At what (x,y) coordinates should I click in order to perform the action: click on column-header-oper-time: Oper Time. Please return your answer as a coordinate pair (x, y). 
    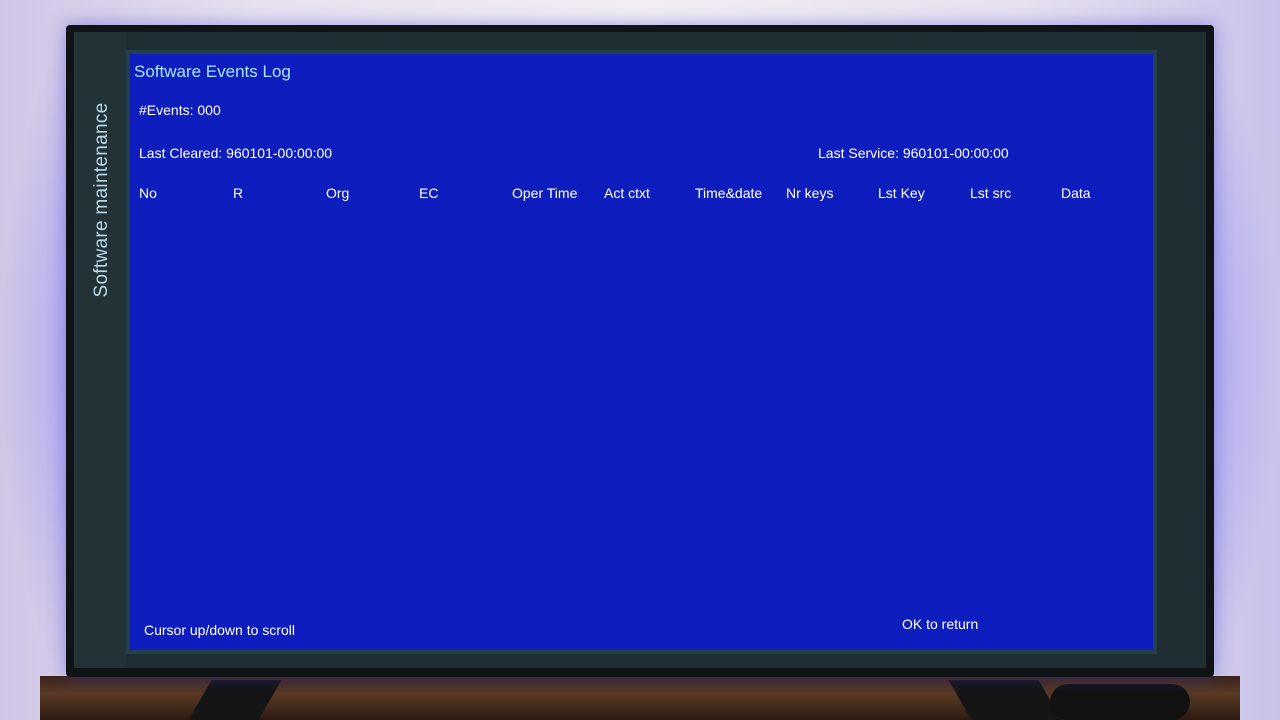
    Looking at the image, I should click on (545, 193).